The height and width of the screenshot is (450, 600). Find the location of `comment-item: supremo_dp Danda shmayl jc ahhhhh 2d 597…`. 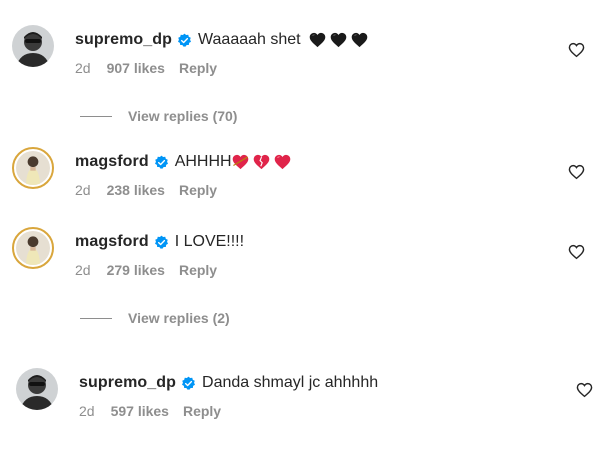

comment-item: supremo_dp Danda shmayl jc ahhhhh 2d 597… is located at coordinates (300, 398).